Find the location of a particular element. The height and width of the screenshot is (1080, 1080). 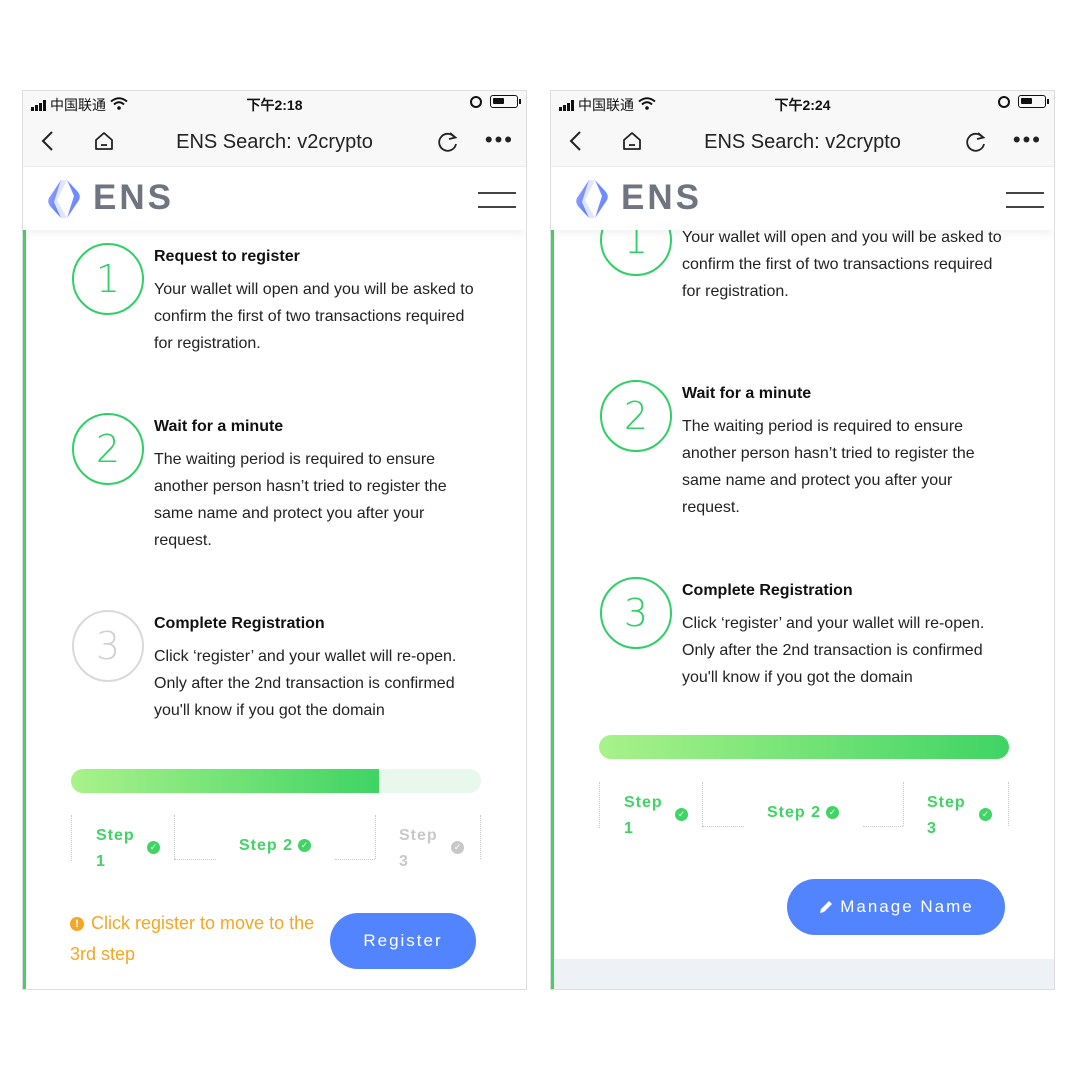

page-footer is located at coordinates (804, 974).